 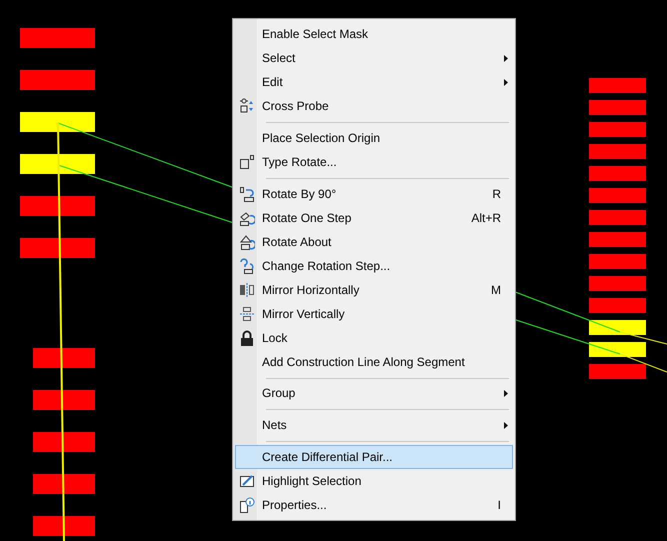 I want to click on rectangle-icon, so click(x=247, y=162).